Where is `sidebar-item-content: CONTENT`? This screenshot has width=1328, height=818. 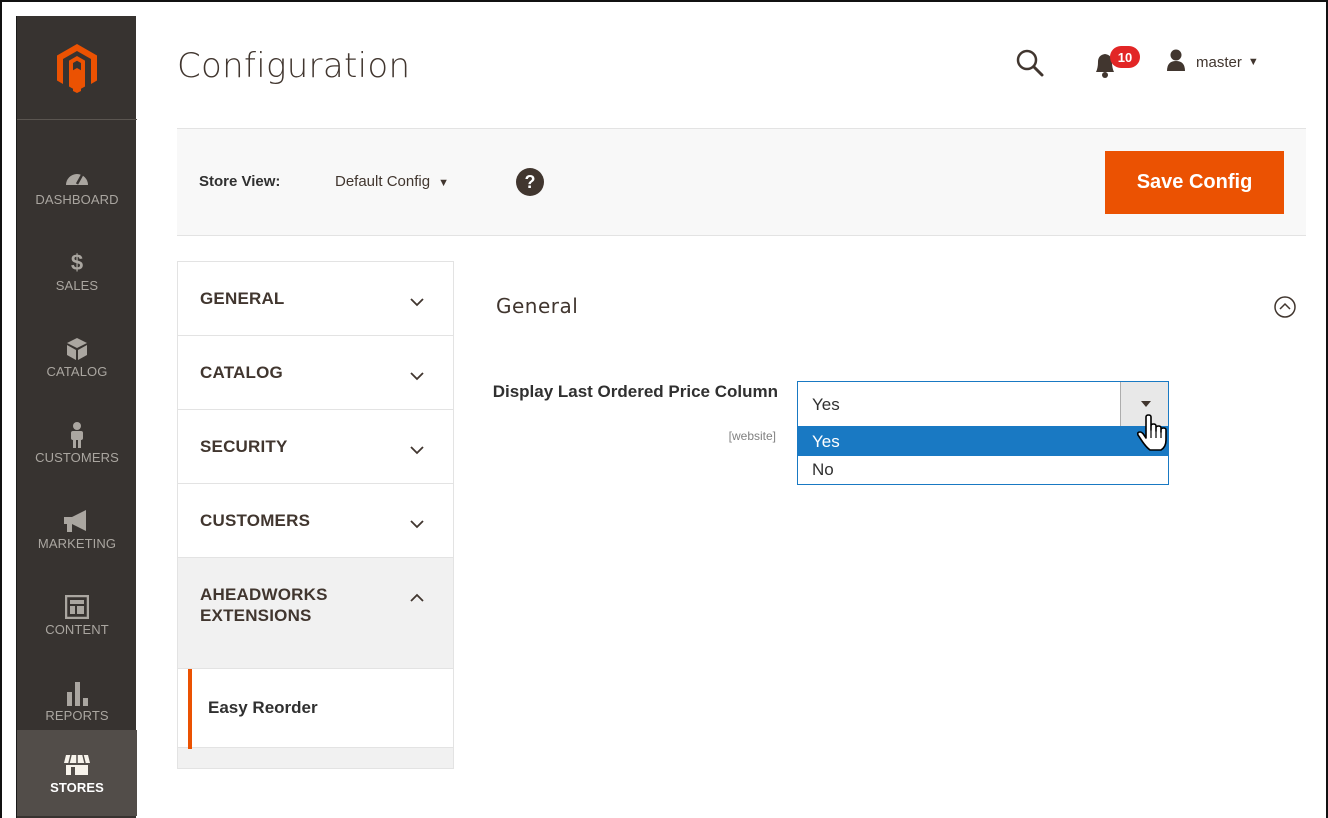
sidebar-item-content: CONTENT is located at coordinates (77, 615).